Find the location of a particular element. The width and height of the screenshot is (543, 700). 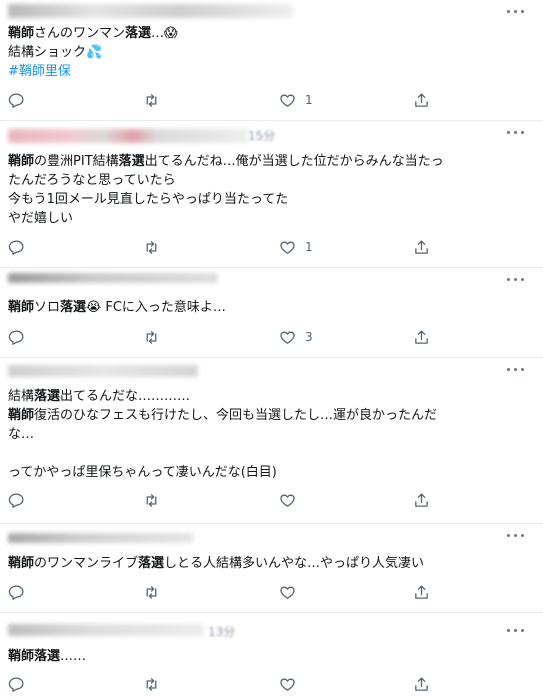

tweet-text-line: 鞘師復活のひなフェスも行けたし、今回も当選したし…運が良かったんだ is located at coordinates (269, 415).